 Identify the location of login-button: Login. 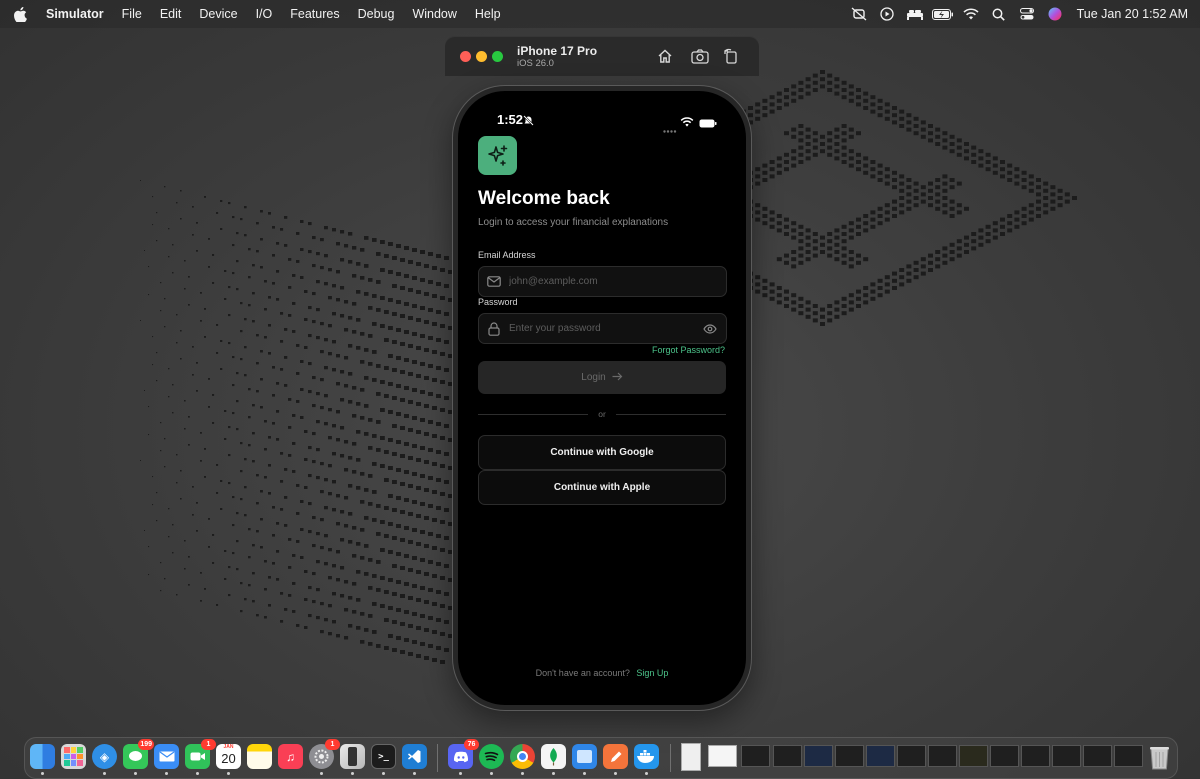
(602, 377).